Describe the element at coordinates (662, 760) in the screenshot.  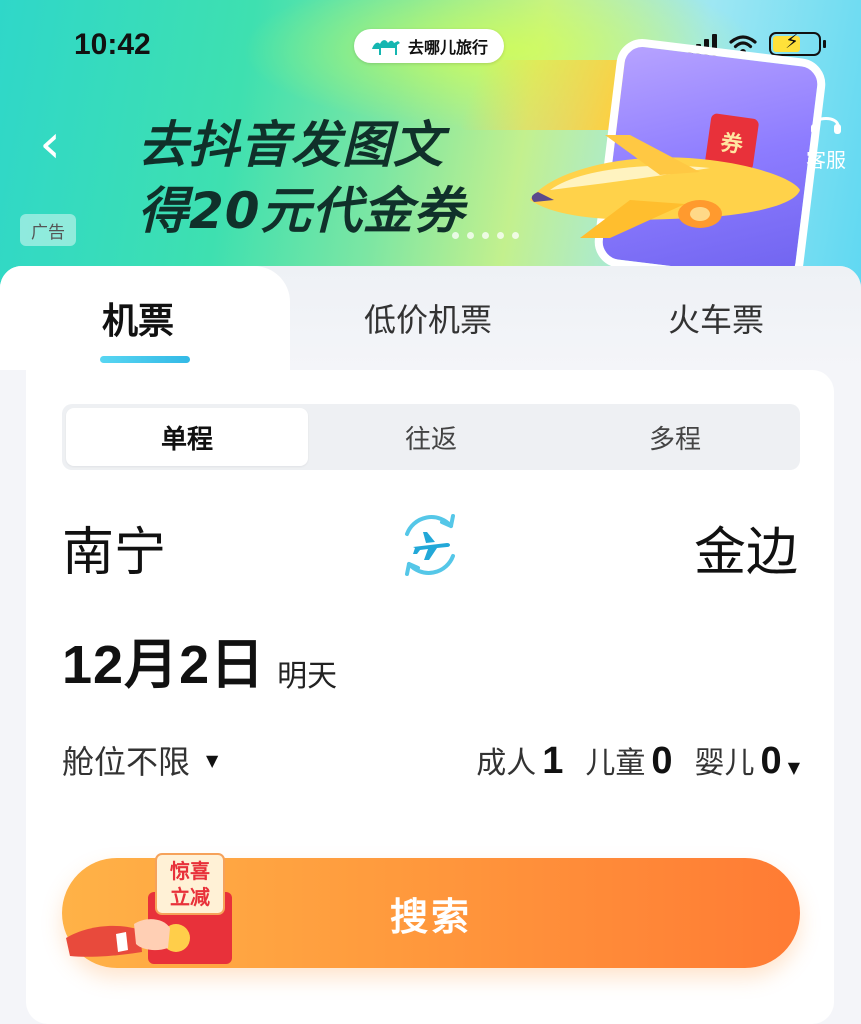
I see `child-count: 0` at that location.